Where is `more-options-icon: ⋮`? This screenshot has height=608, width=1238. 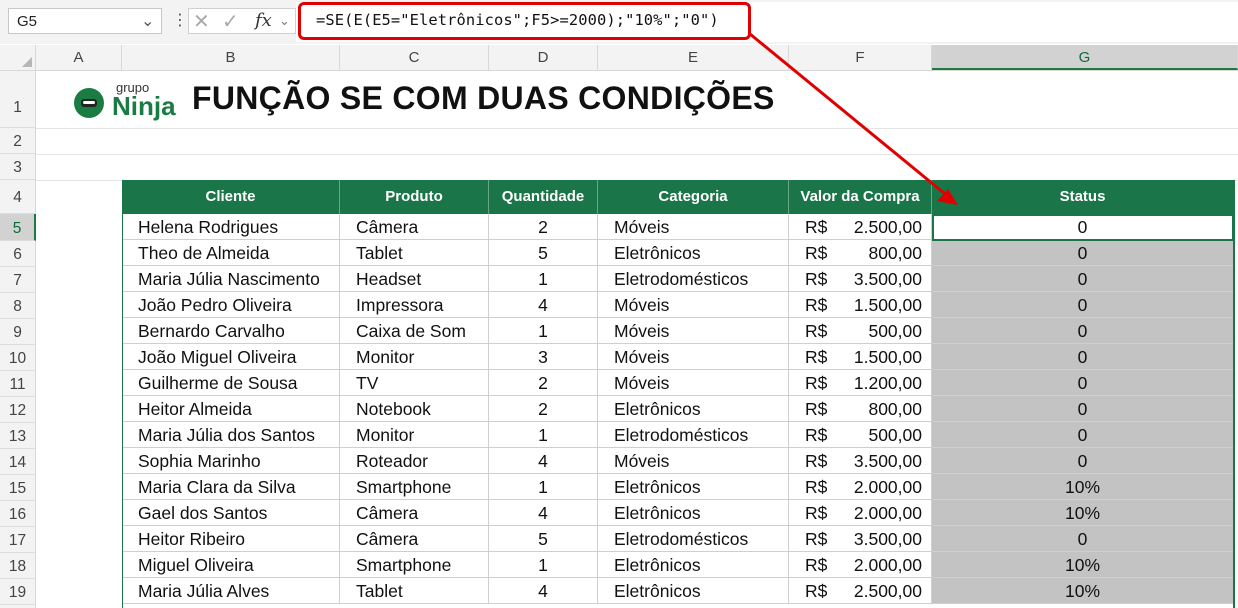 more-options-icon: ⋮ is located at coordinates (180, 20).